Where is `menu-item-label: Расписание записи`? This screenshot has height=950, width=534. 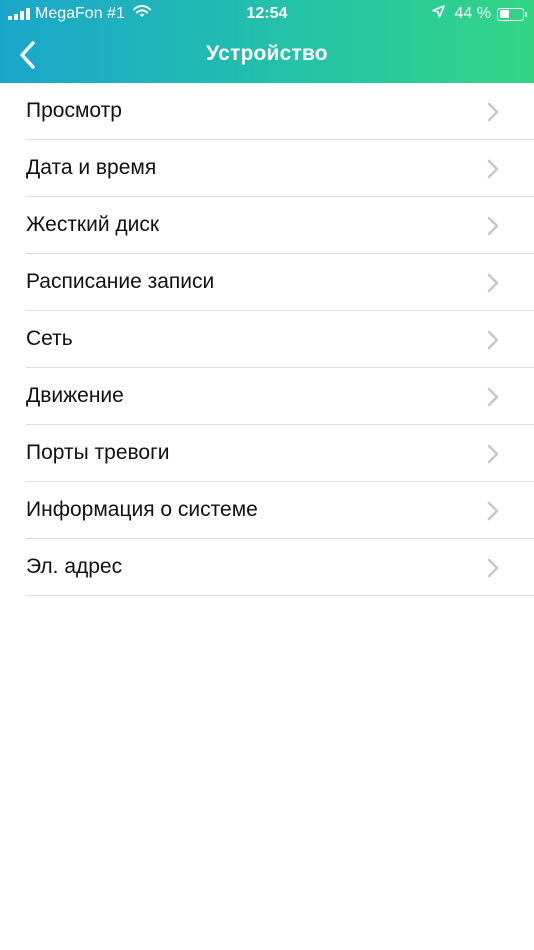
menu-item-label: Расписание записи is located at coordinates (120, 281).